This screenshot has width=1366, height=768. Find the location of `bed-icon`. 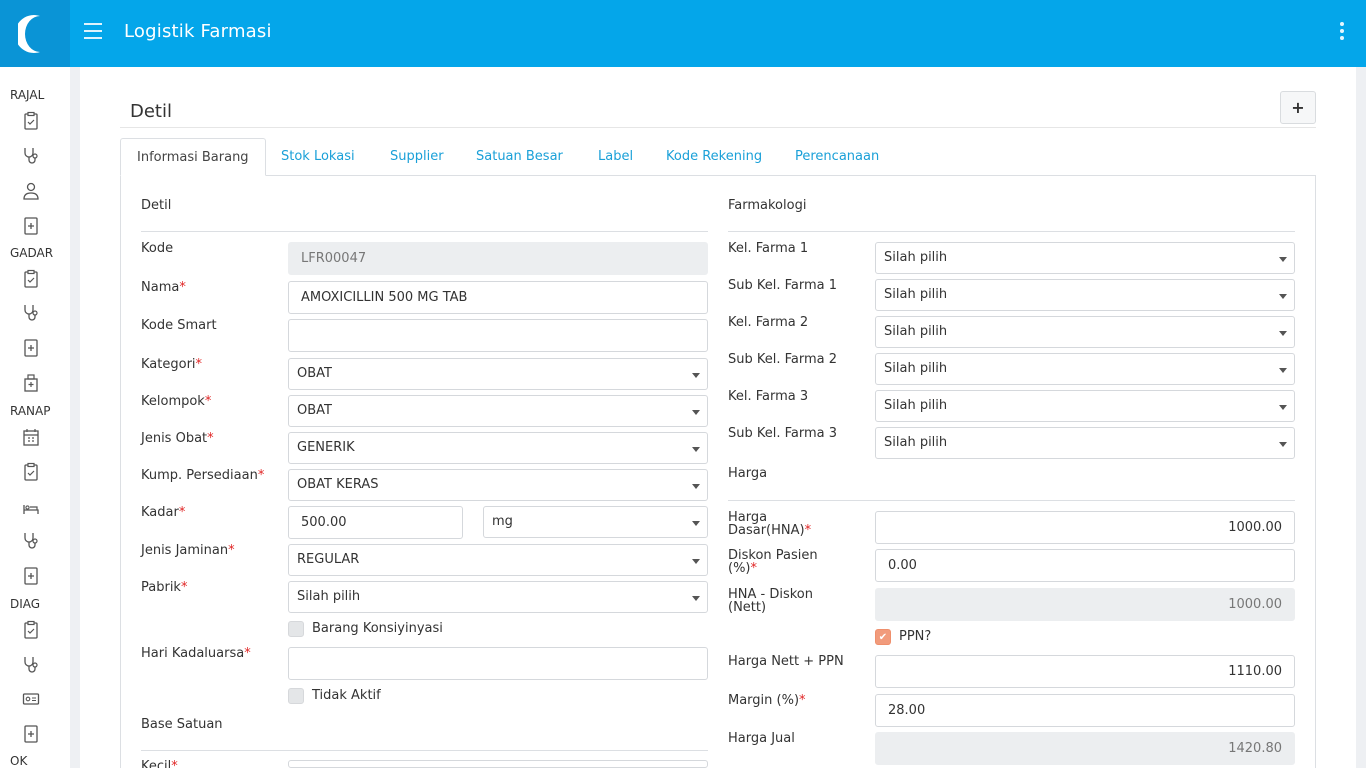

bed-icon is located at coordinates (31, 507).